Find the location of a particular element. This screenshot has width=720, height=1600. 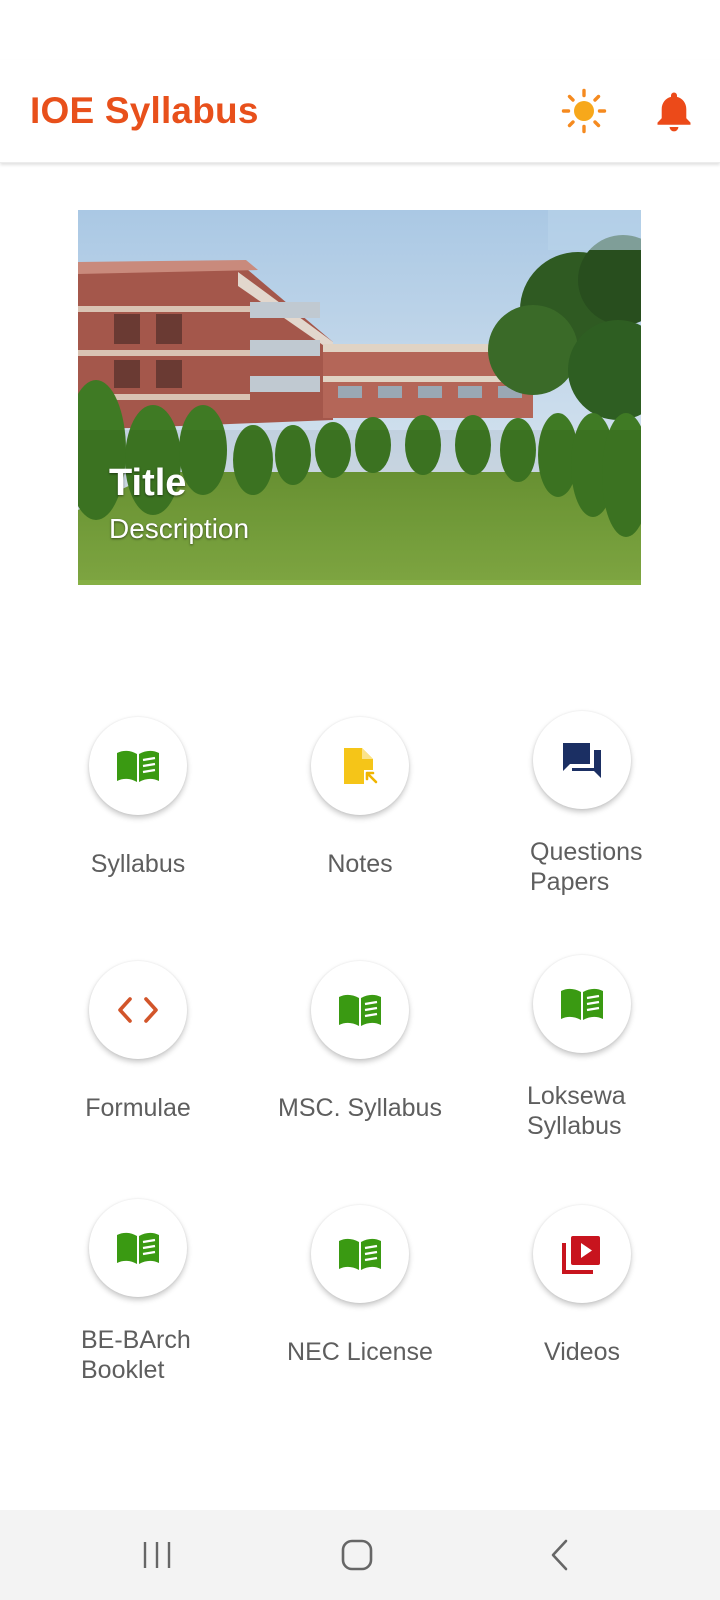

bell-icon is located at coordinates (674, 112).